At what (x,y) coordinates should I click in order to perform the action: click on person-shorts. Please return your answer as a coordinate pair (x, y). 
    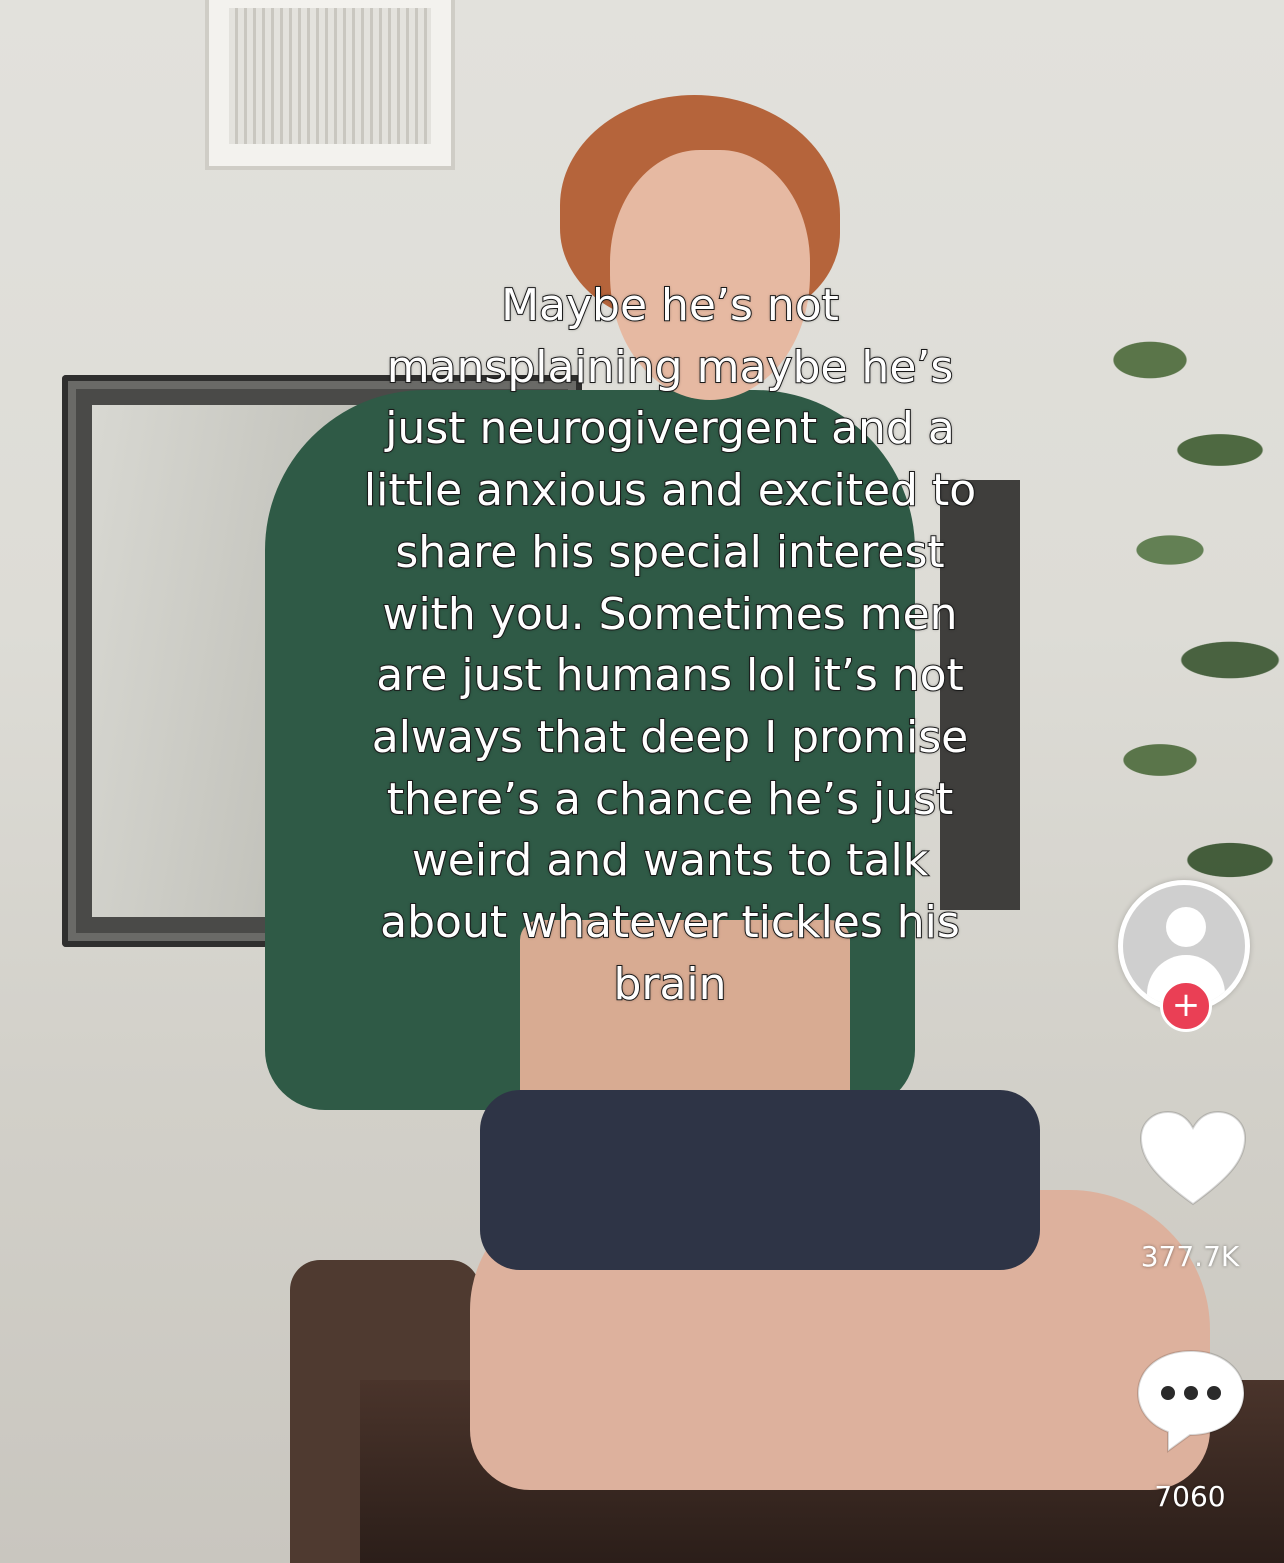
    Looking at the image, I should click on (760, 1180).